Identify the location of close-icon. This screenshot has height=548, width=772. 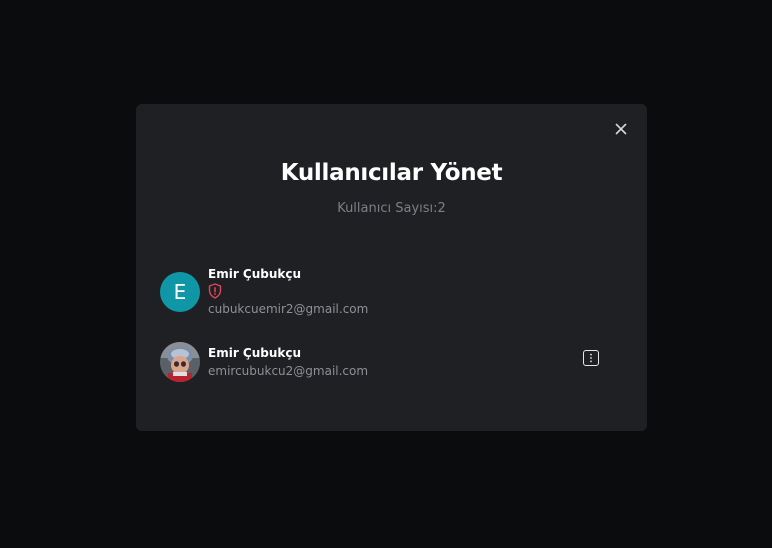
(621, 129).